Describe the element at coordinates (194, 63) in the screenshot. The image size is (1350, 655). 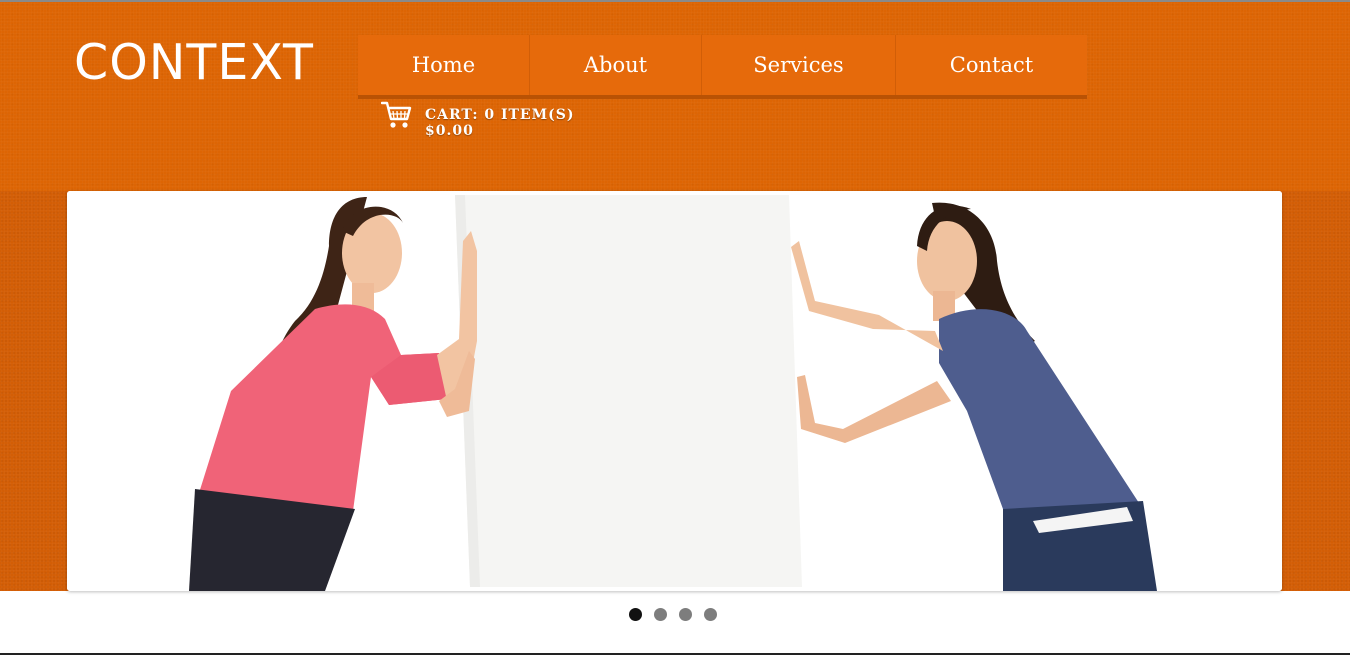
I see `site-logo: CONTEXT` at that location.